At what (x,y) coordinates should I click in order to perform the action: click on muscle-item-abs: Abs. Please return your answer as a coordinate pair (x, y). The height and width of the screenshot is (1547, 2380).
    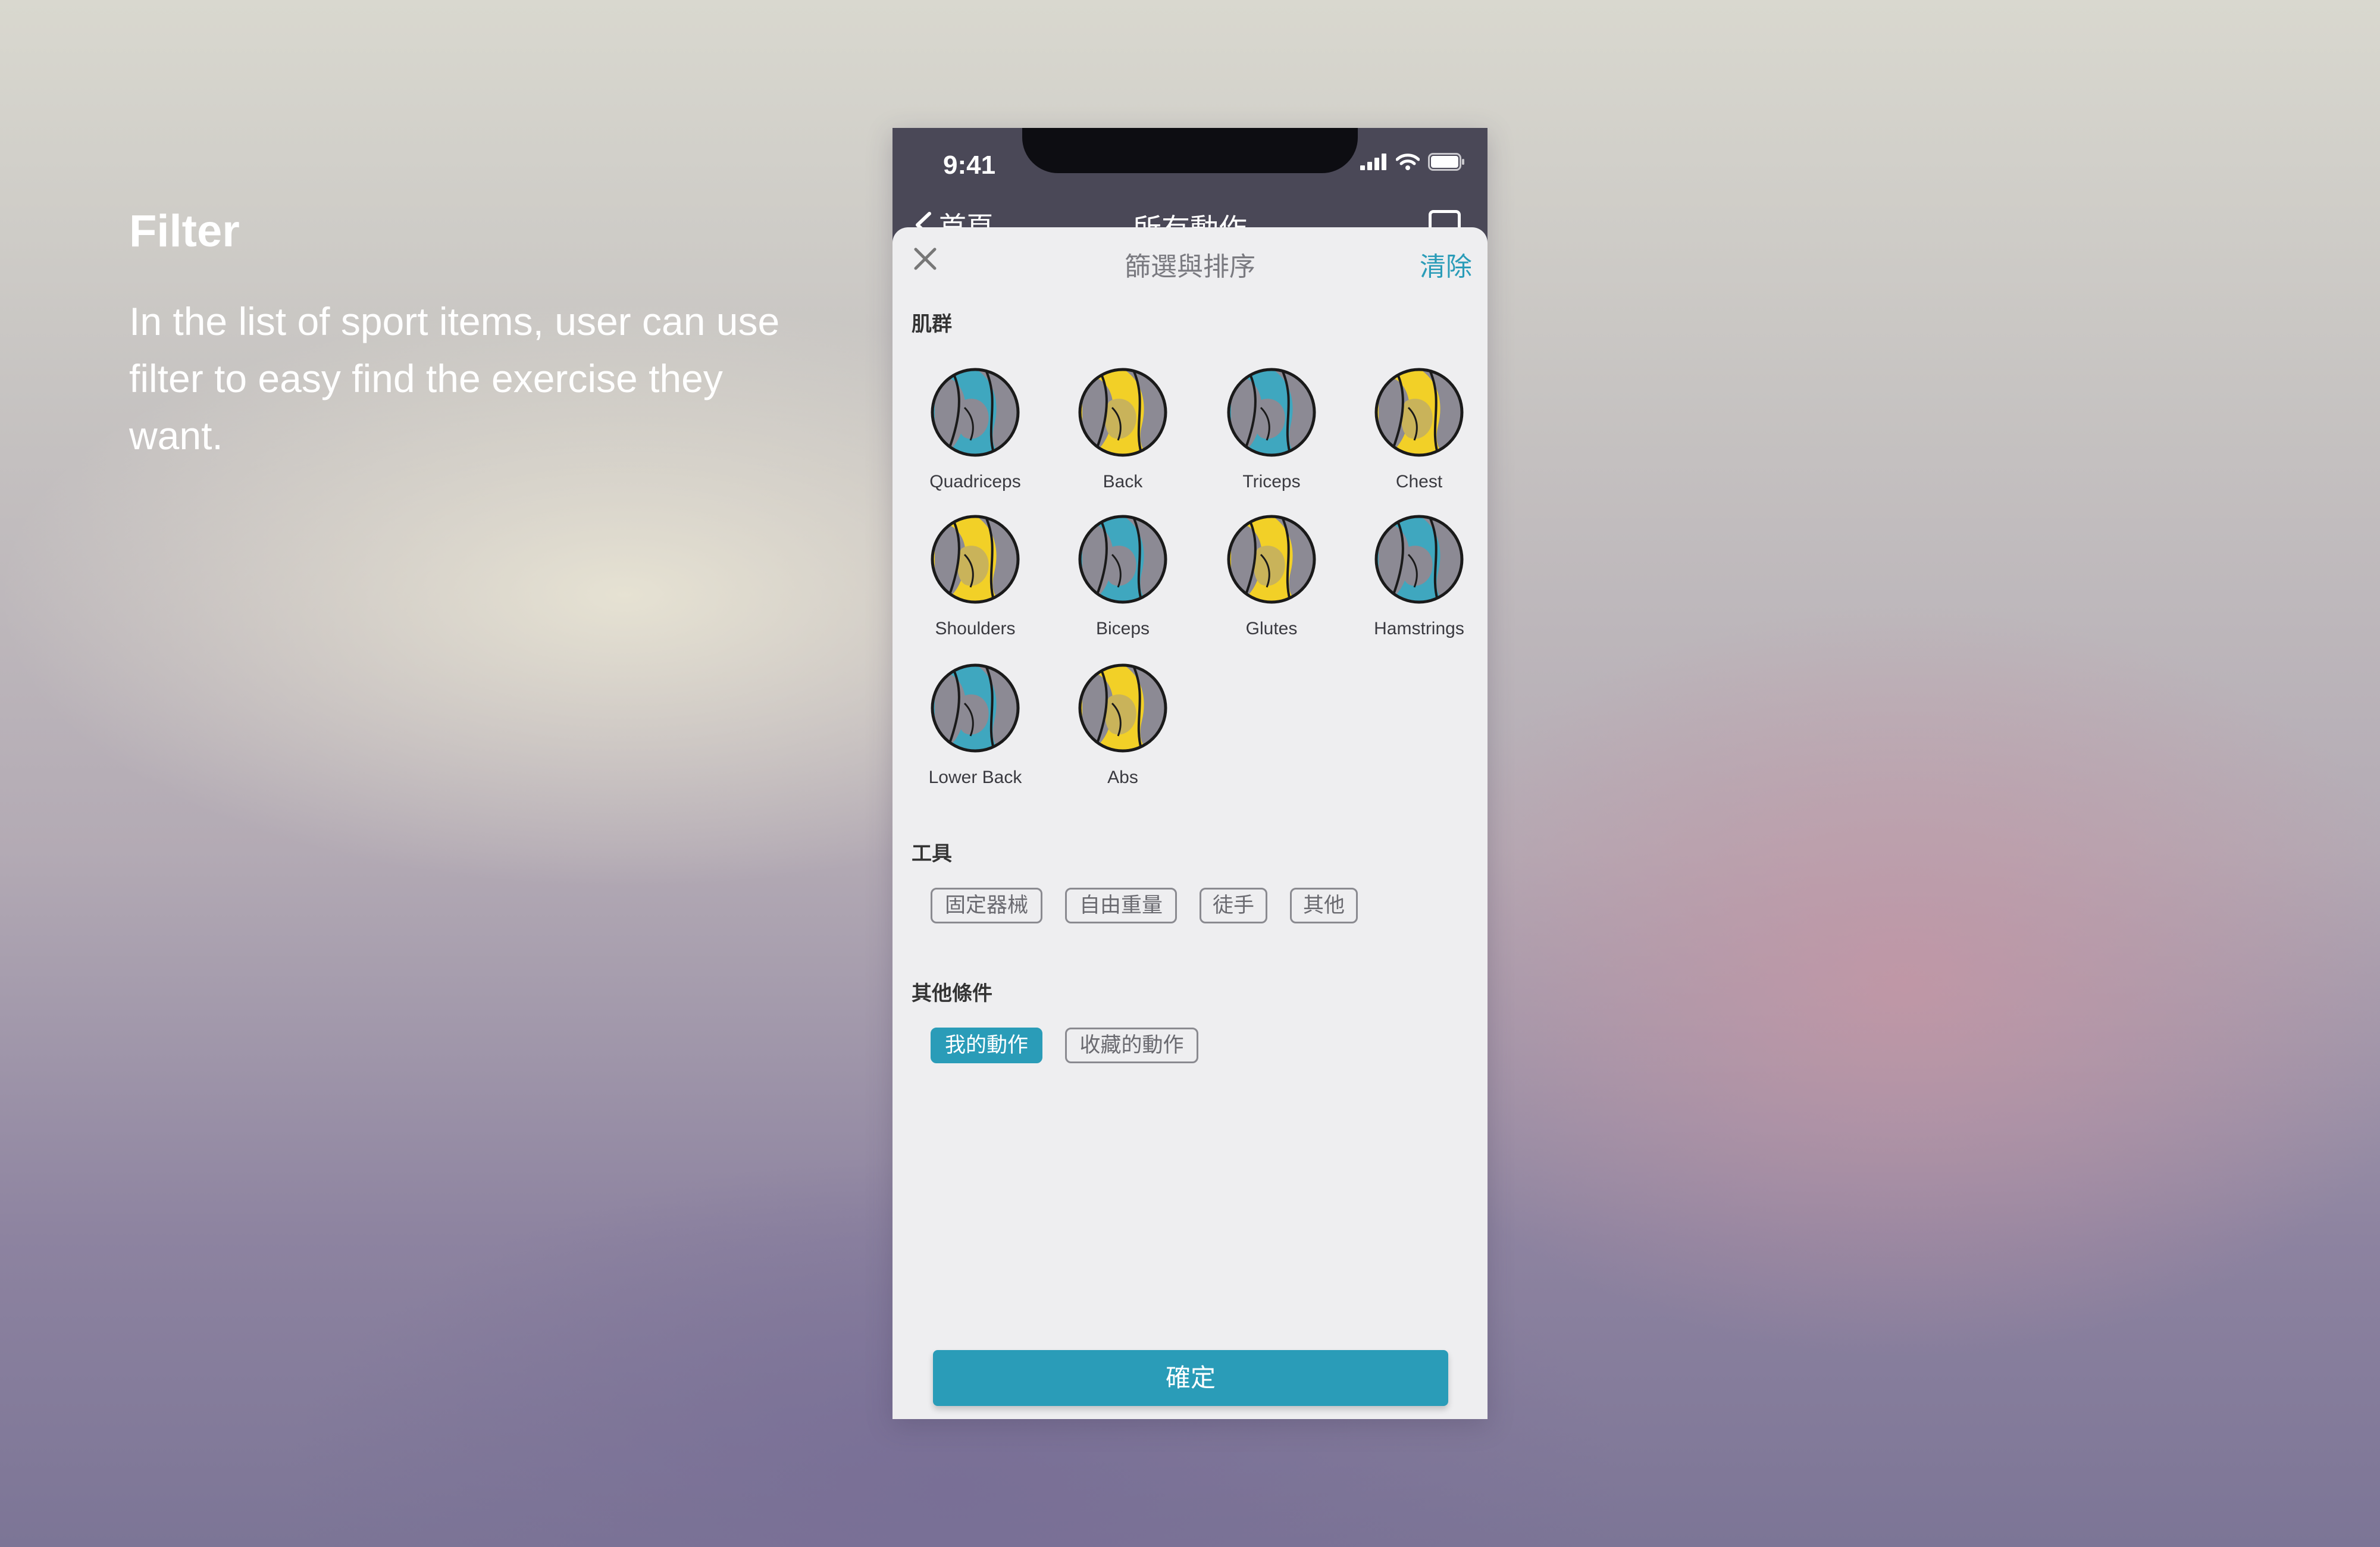
    Looking at the image, I should click on (1122, 725).